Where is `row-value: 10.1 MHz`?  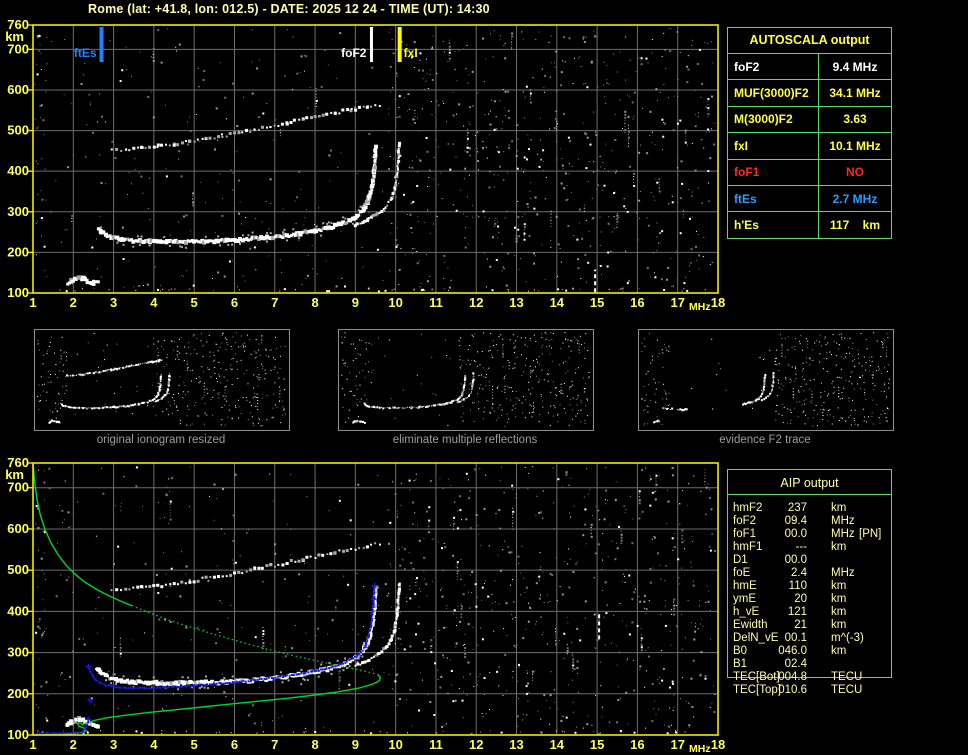
row-value: 10.1 MHz is located at coordinates (855, 145).